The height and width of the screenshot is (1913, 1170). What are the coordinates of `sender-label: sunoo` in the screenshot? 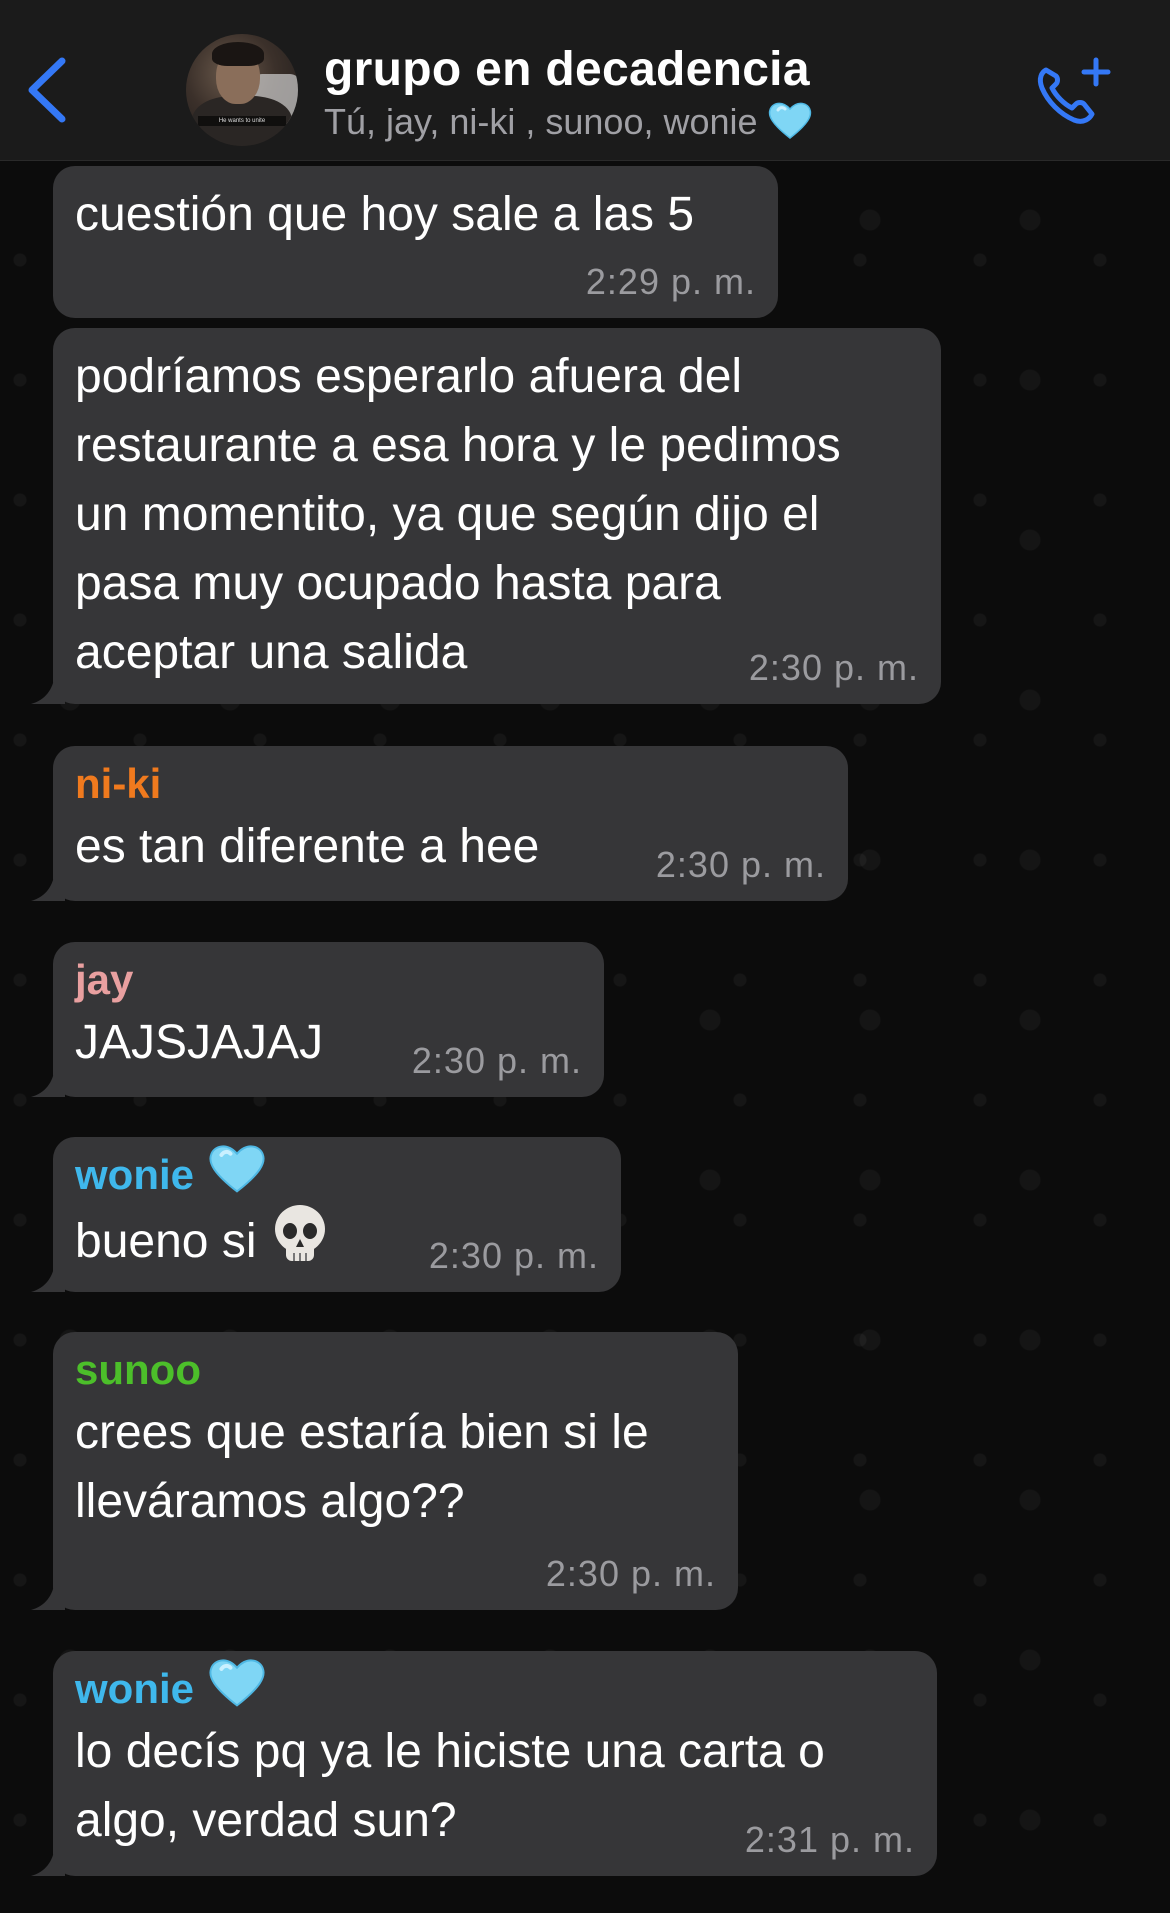 It's located at (138, 1369).